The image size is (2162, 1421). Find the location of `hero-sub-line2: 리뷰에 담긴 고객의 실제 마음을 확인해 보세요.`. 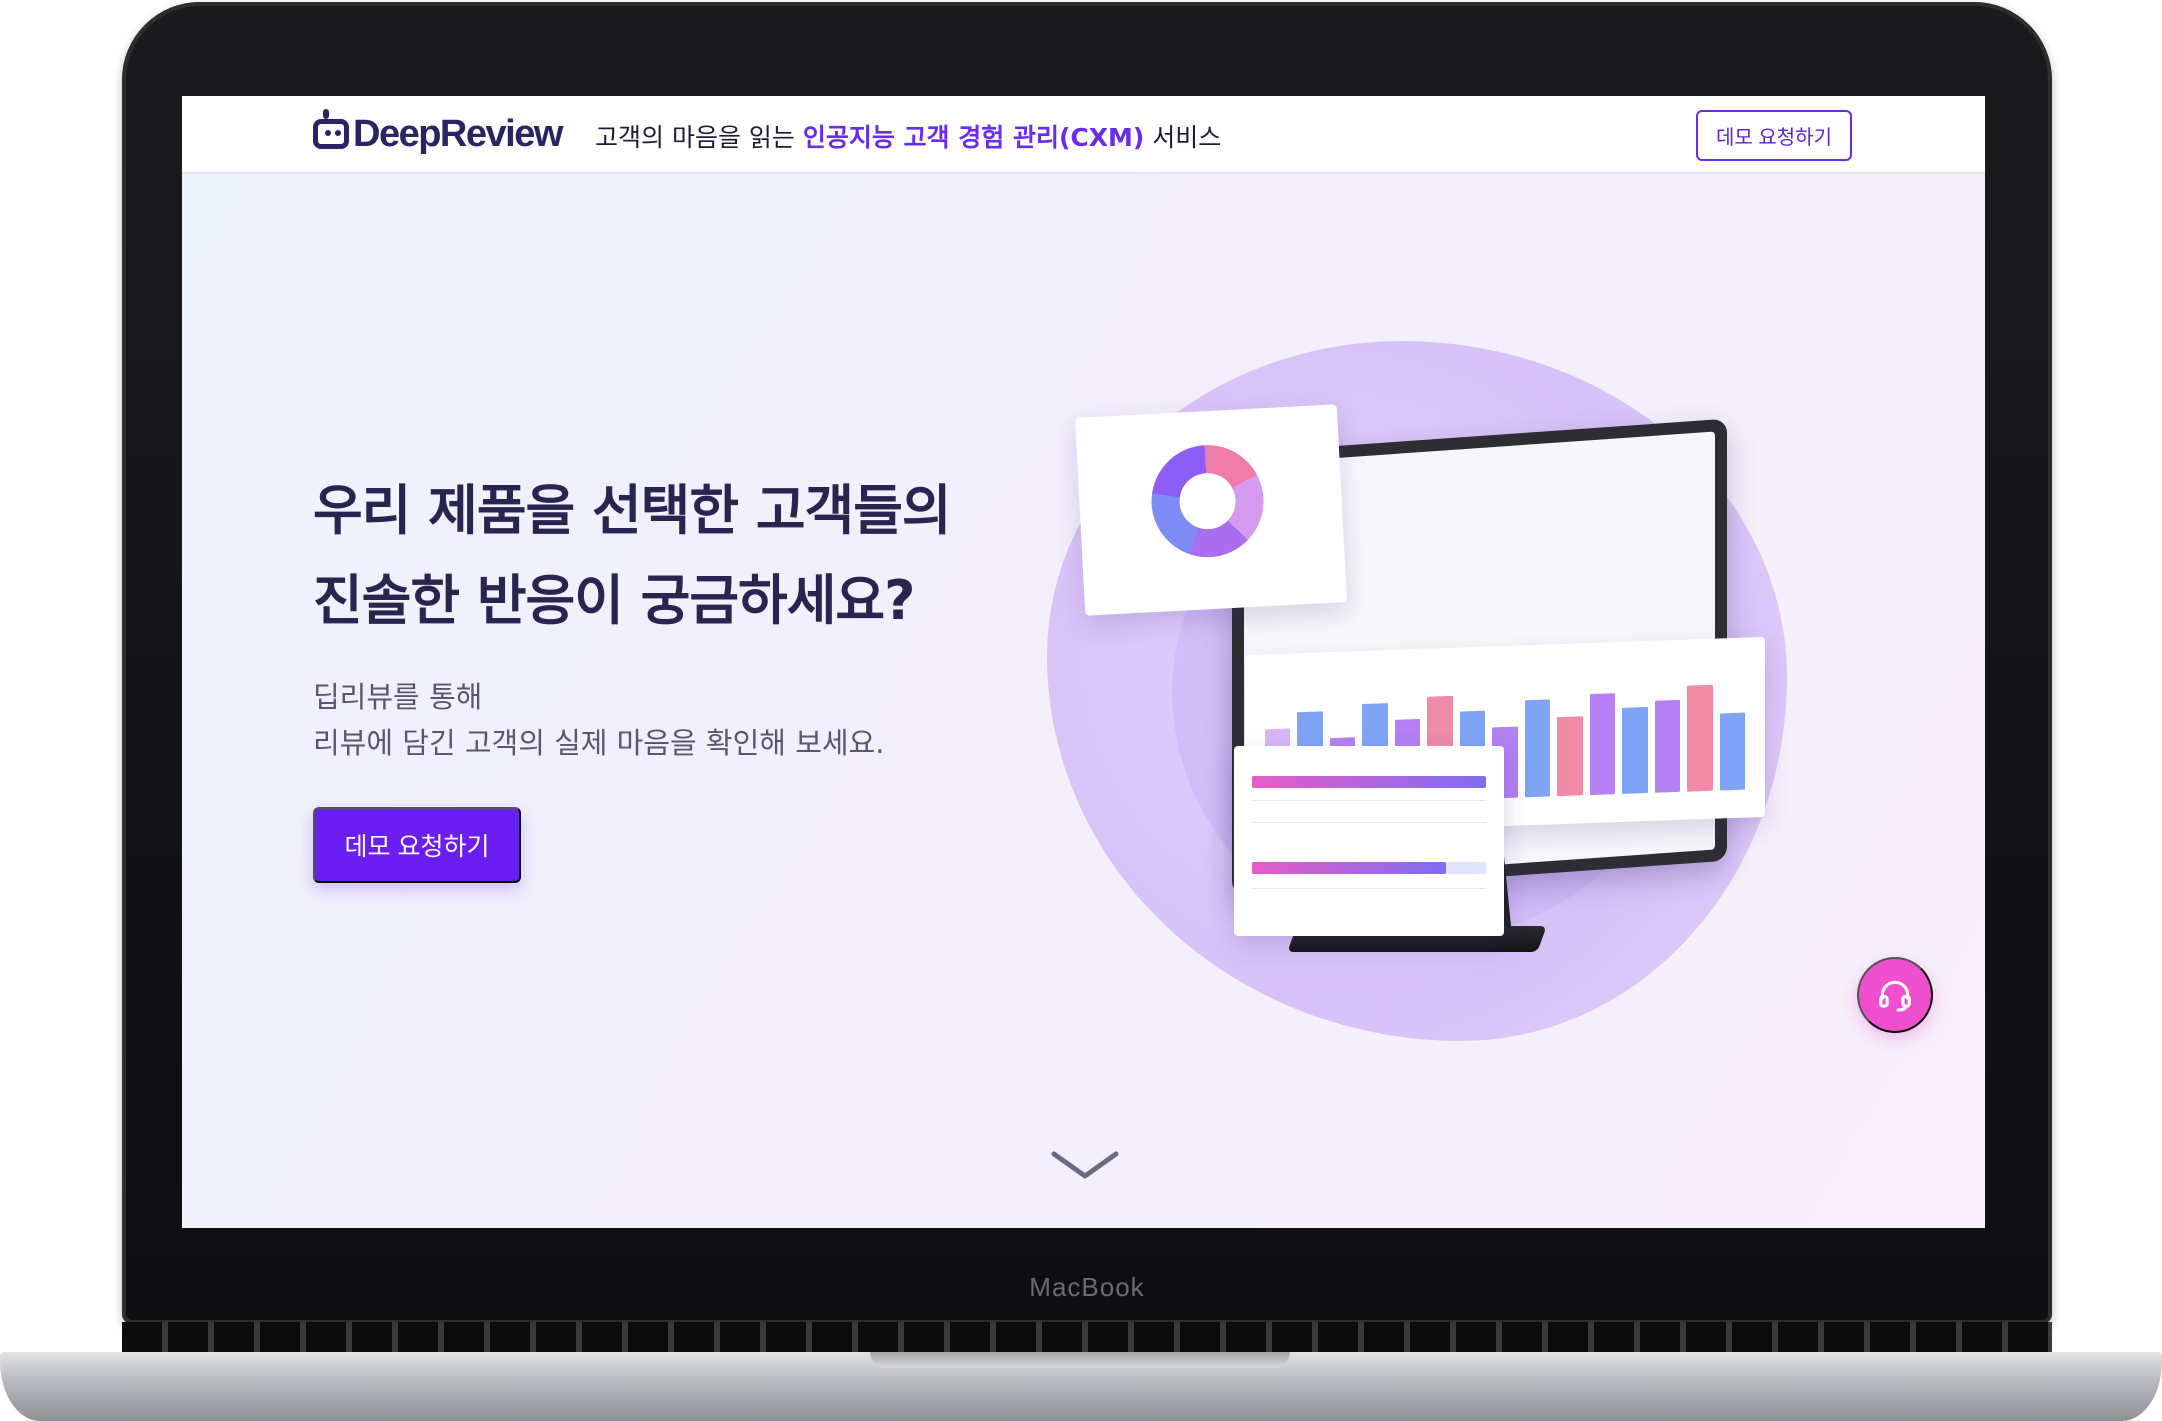

hero-sub-line2: 리뷰에 담긴 고객의 실제 마음을 확인해 보세요. is located at coordinates (599, 743).